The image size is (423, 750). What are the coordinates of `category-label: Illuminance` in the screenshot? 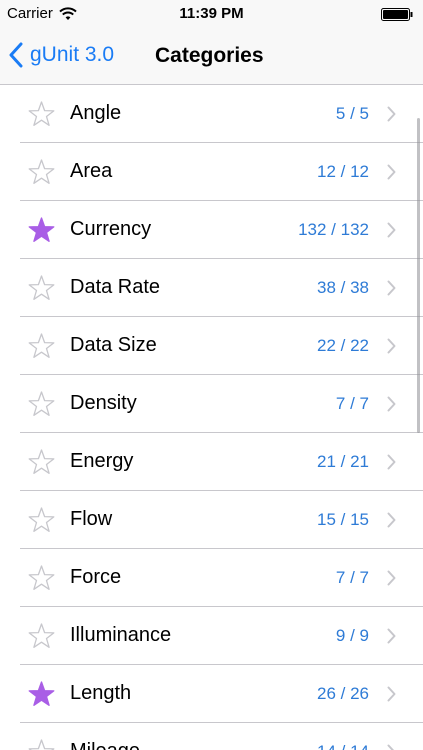 It's located at (121, 635).